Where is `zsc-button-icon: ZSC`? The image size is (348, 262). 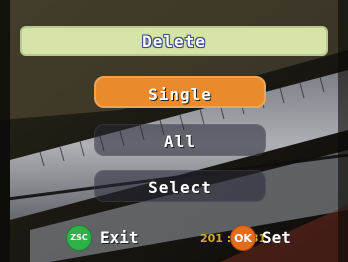
zsc-button-icon: ZSC is located at coordinates (79, 238).